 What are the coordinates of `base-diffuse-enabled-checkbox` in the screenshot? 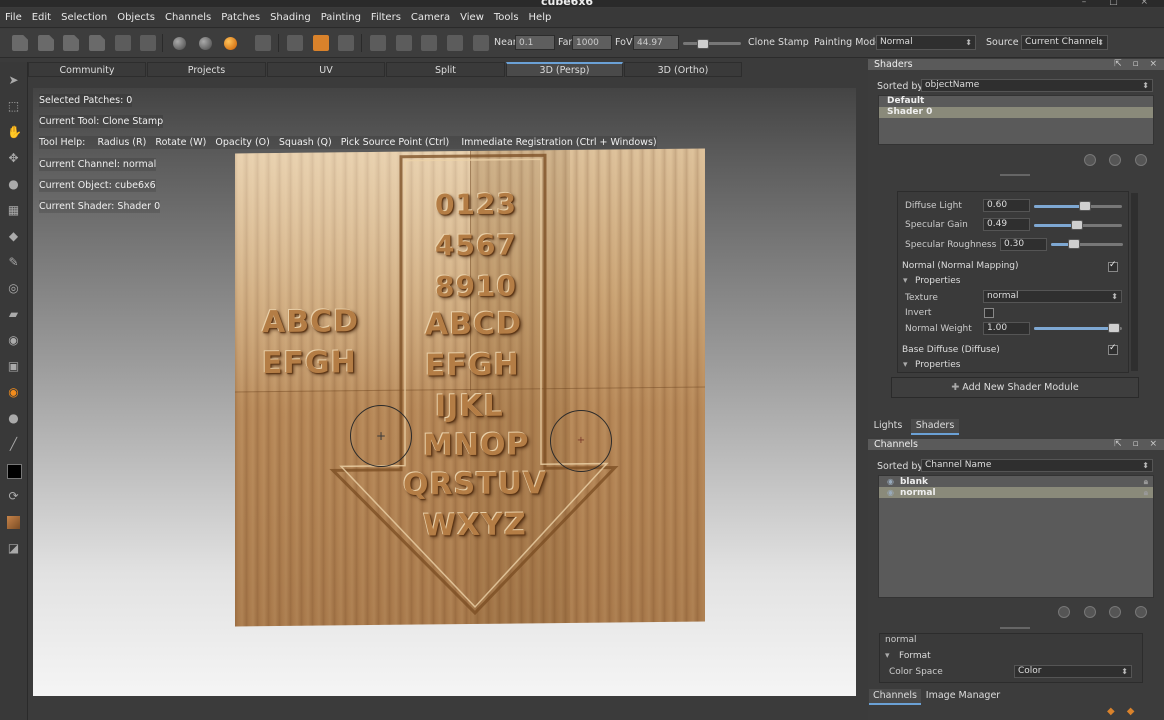 It's located at (1113, 349).